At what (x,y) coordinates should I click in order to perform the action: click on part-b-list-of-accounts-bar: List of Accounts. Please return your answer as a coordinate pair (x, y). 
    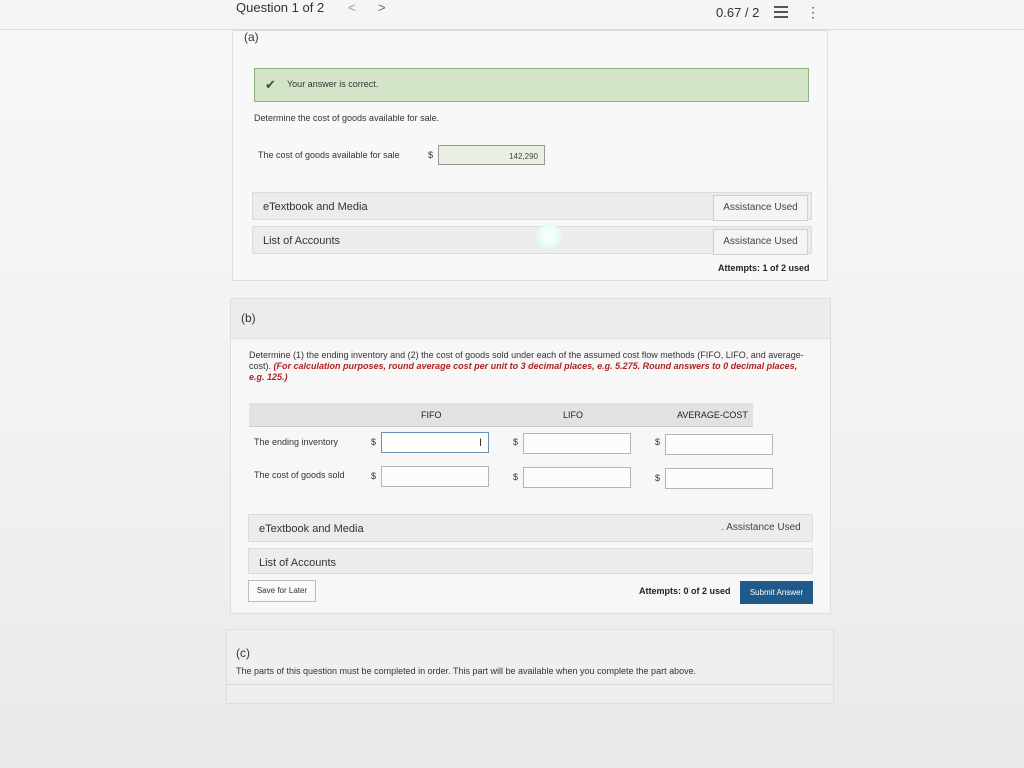
    Looking at the image, I should click on (530, 561).